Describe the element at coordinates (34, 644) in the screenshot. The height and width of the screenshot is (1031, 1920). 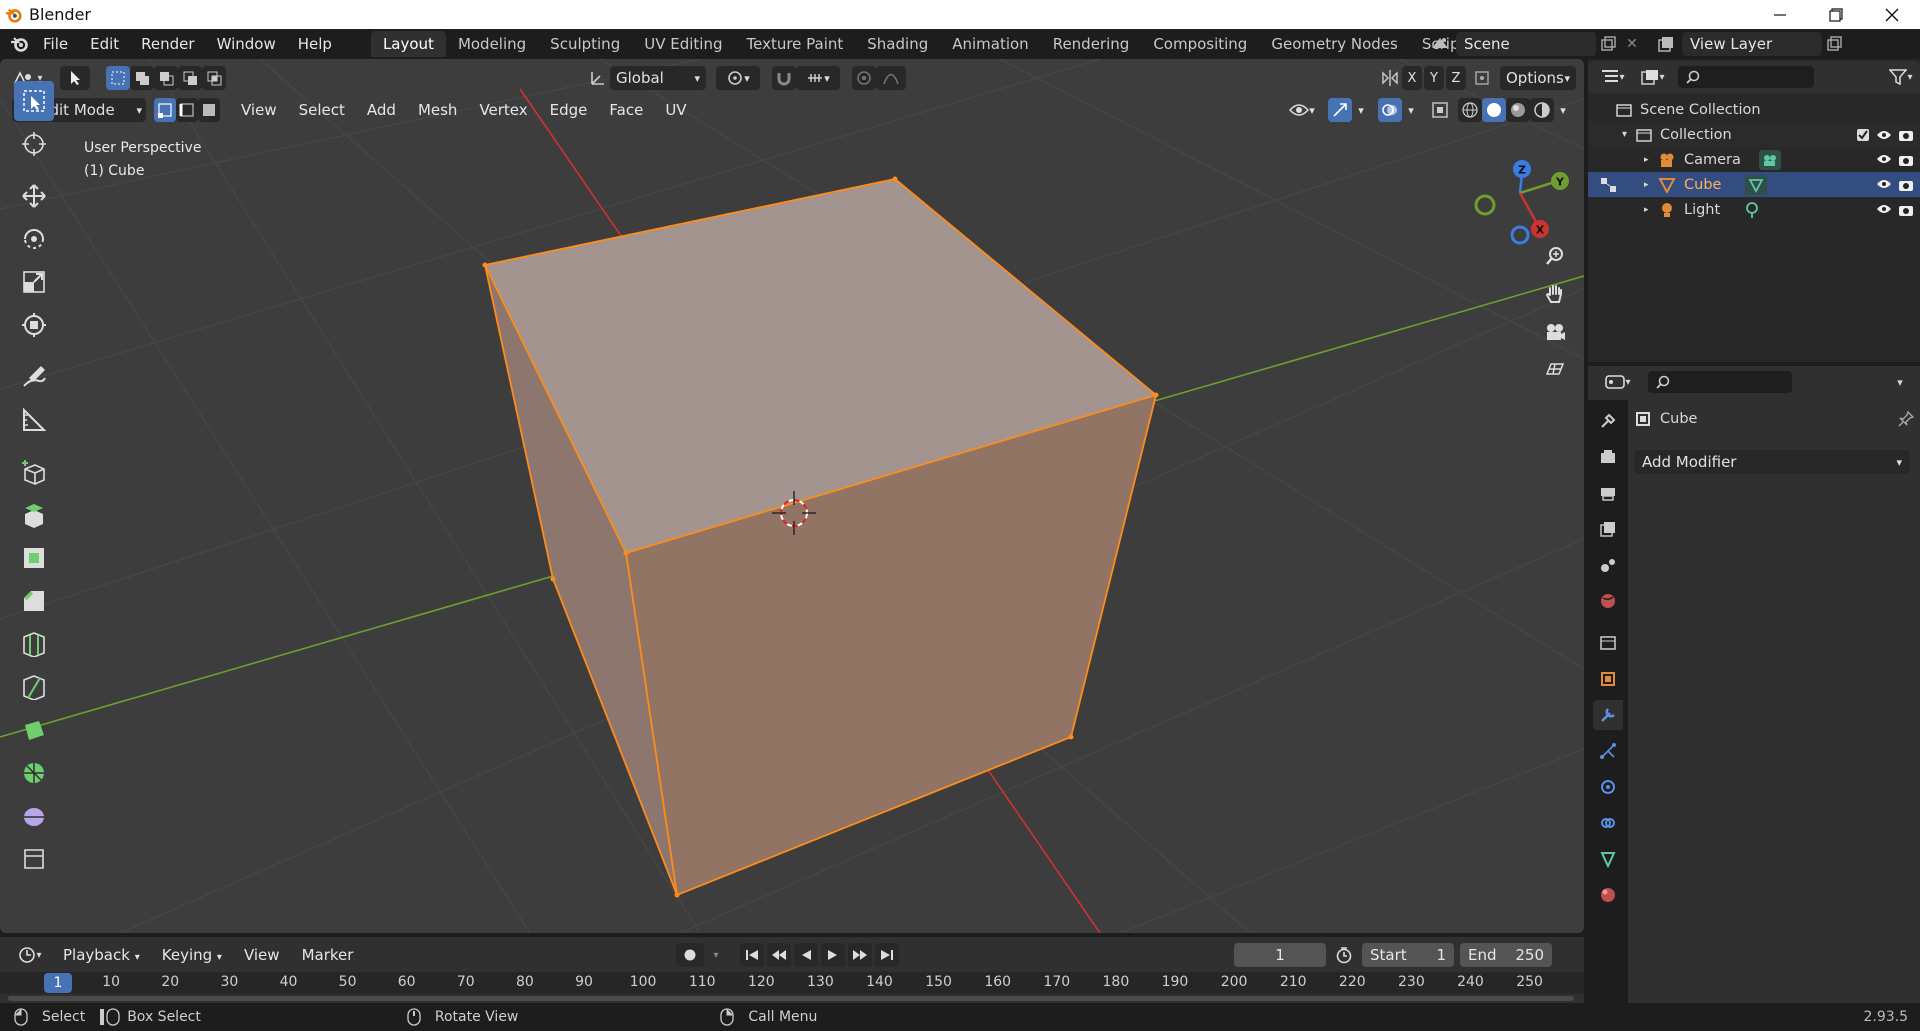
I see `tool-loop-cut` at that location.